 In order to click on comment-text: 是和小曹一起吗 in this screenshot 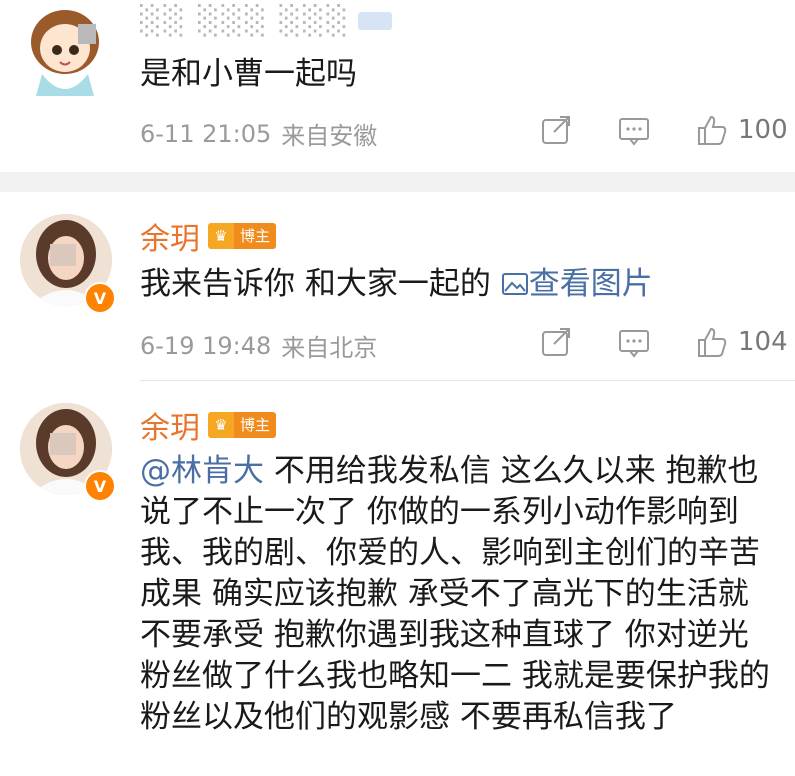, I will do `click(248, 74)`.